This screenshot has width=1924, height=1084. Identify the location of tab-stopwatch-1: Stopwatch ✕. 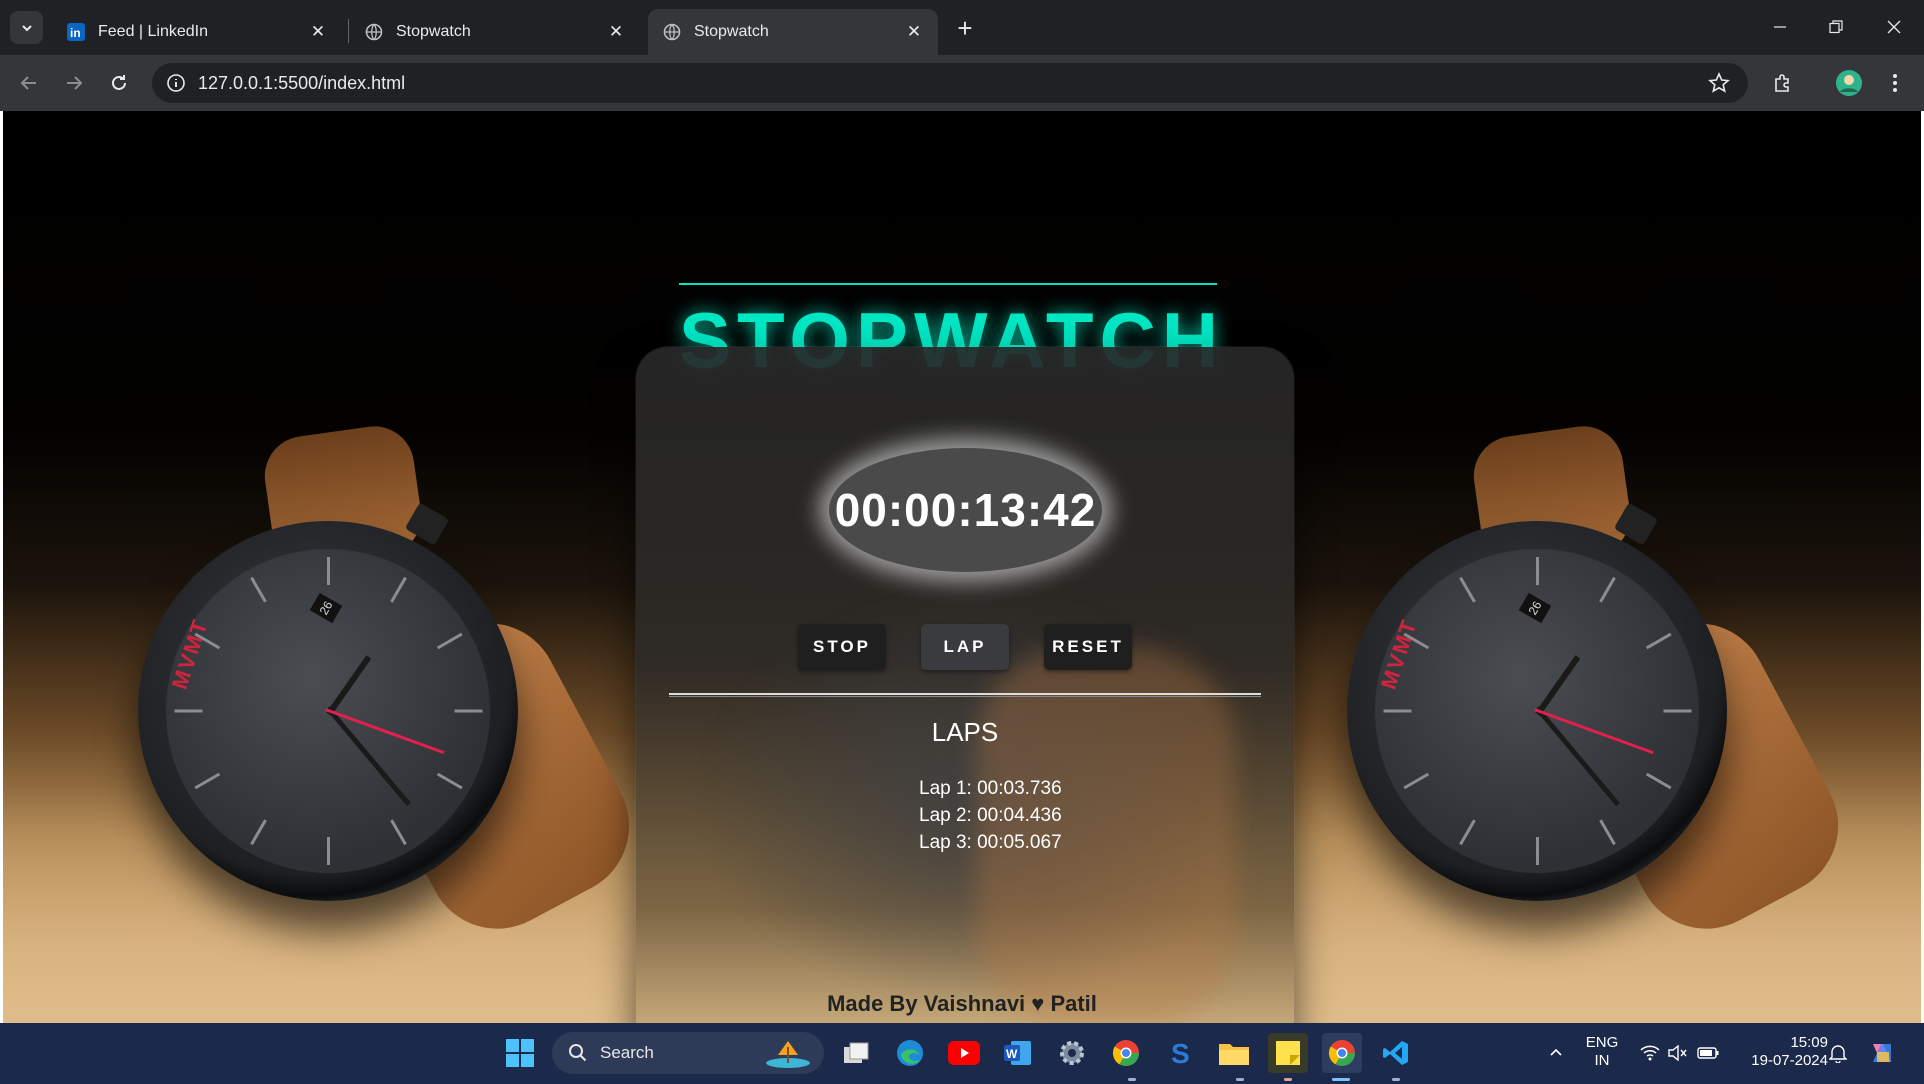
(495, 32).